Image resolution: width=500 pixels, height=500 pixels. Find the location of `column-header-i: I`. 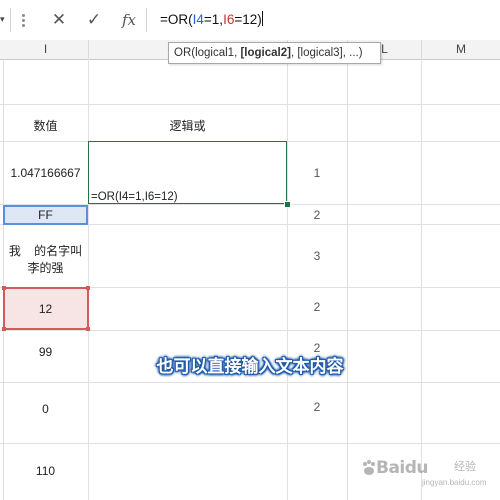

column-header-i: I is located at coordinates (46, 49).